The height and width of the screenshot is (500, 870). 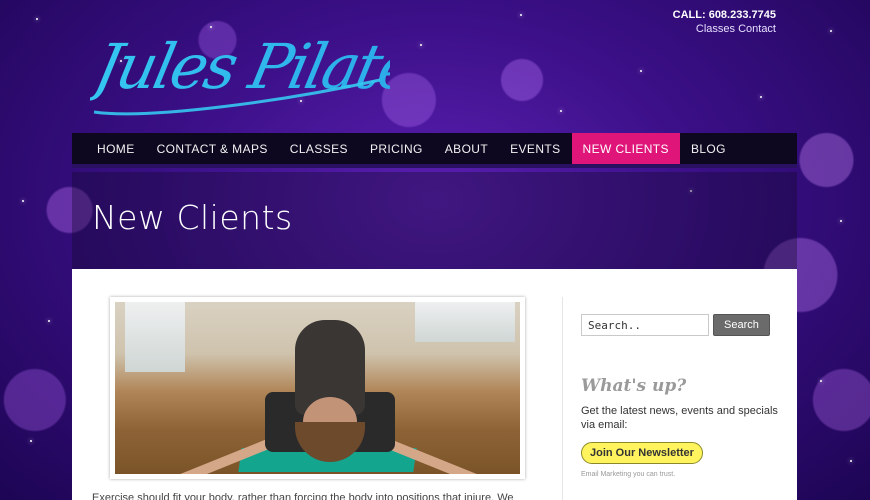 I want to click on search-form: Search, so click(x=681, y=325).